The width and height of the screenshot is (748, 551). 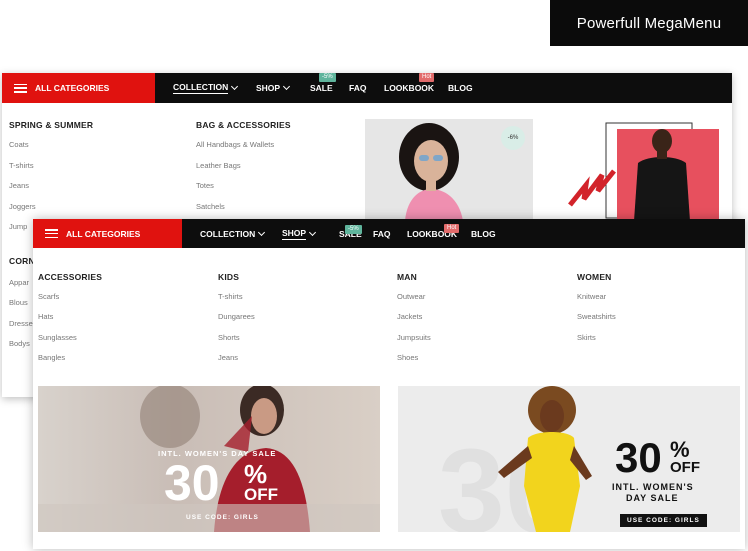 What do you see at coordinates (414, 337) in the screenshot?
I see `menu-link: Jumpsuits` at bounding box center [414, 337].